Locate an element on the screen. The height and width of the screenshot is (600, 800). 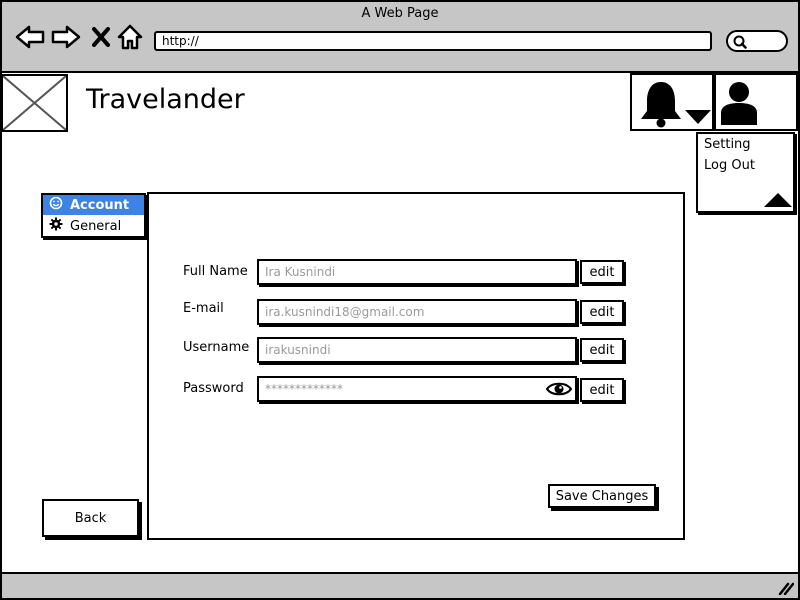
triangle-up-icon is located at coordinates (778, 202).